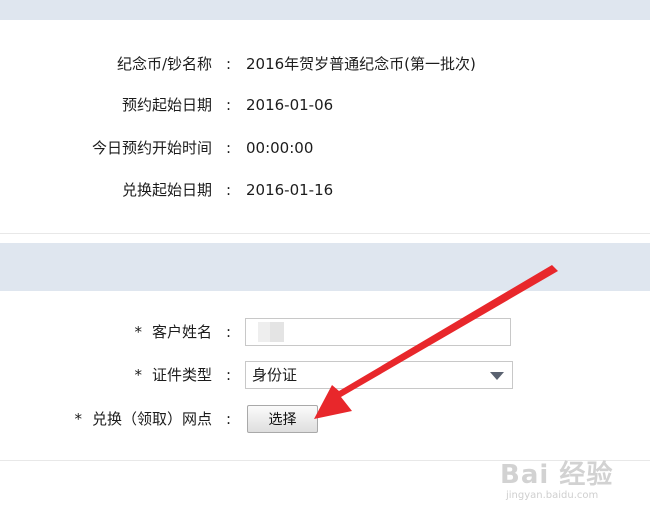 The image size is (650, 520). I want to click on choose-branch-button: 选择, so click(282, 419).